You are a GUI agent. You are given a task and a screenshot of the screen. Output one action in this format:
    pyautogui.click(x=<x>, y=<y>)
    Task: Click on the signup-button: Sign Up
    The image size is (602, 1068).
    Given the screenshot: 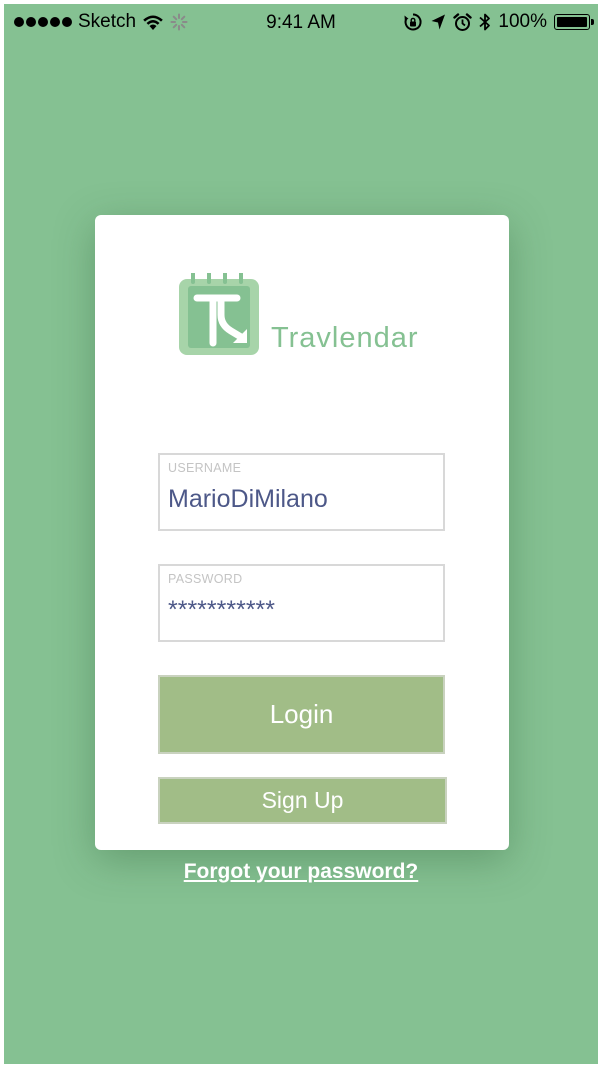 What is the action you would take?
    pyautogui.click(x=302, y=800)
    